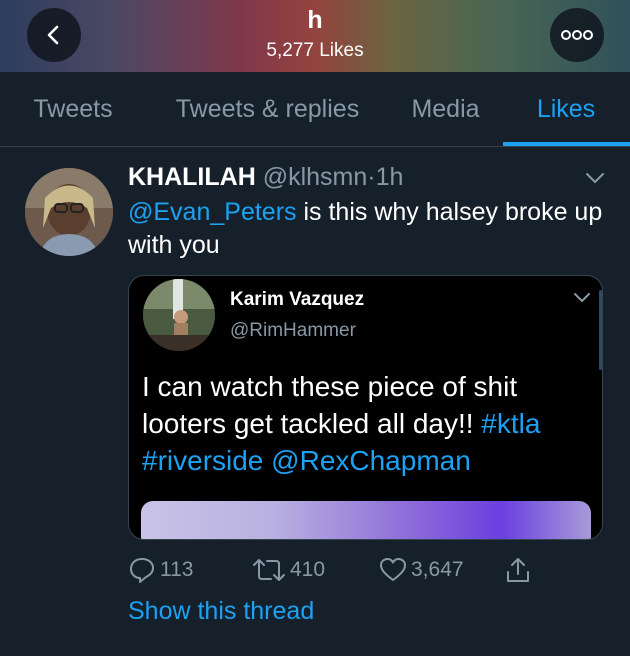 The image size is (630, 656). What do you see at coordinates (600, 330) in the screenshot?
I see `scrollbar` at bounding box center [600, 330].